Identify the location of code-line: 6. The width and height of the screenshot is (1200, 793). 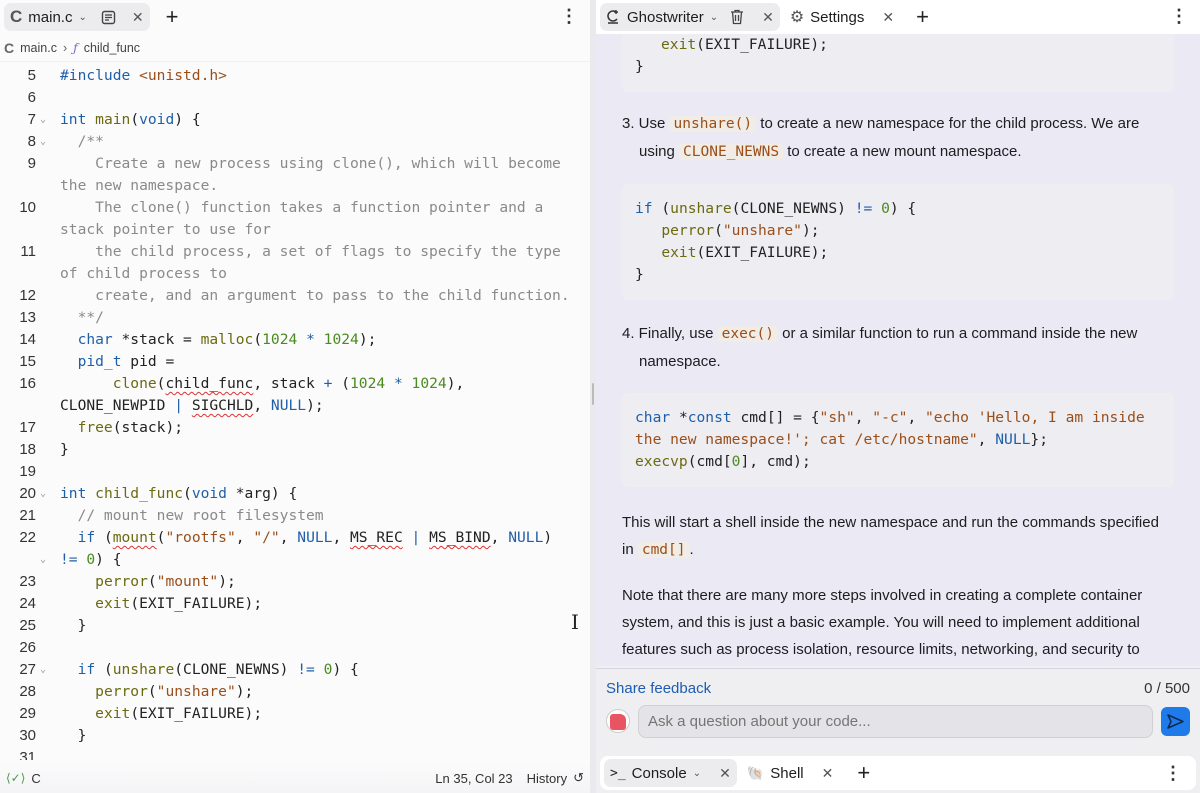
(295, 98).